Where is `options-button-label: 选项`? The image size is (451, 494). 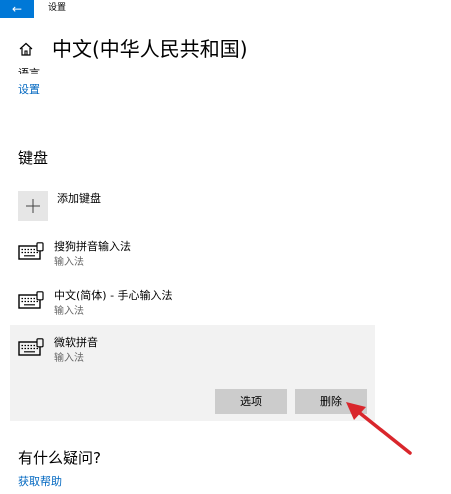 options-button-label: 选项 is located at coordinates (251, 401).